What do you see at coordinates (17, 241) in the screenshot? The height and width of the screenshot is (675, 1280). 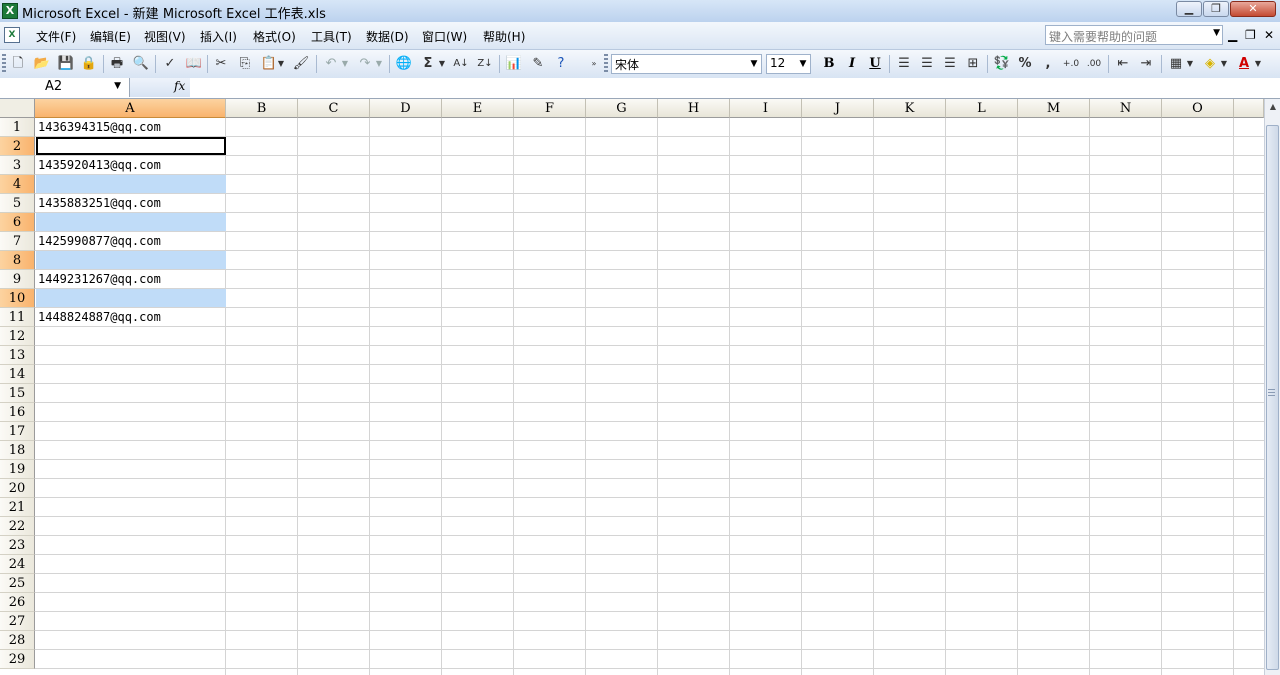 I see `row-header-7: 7` at bounding box center [17, 241].